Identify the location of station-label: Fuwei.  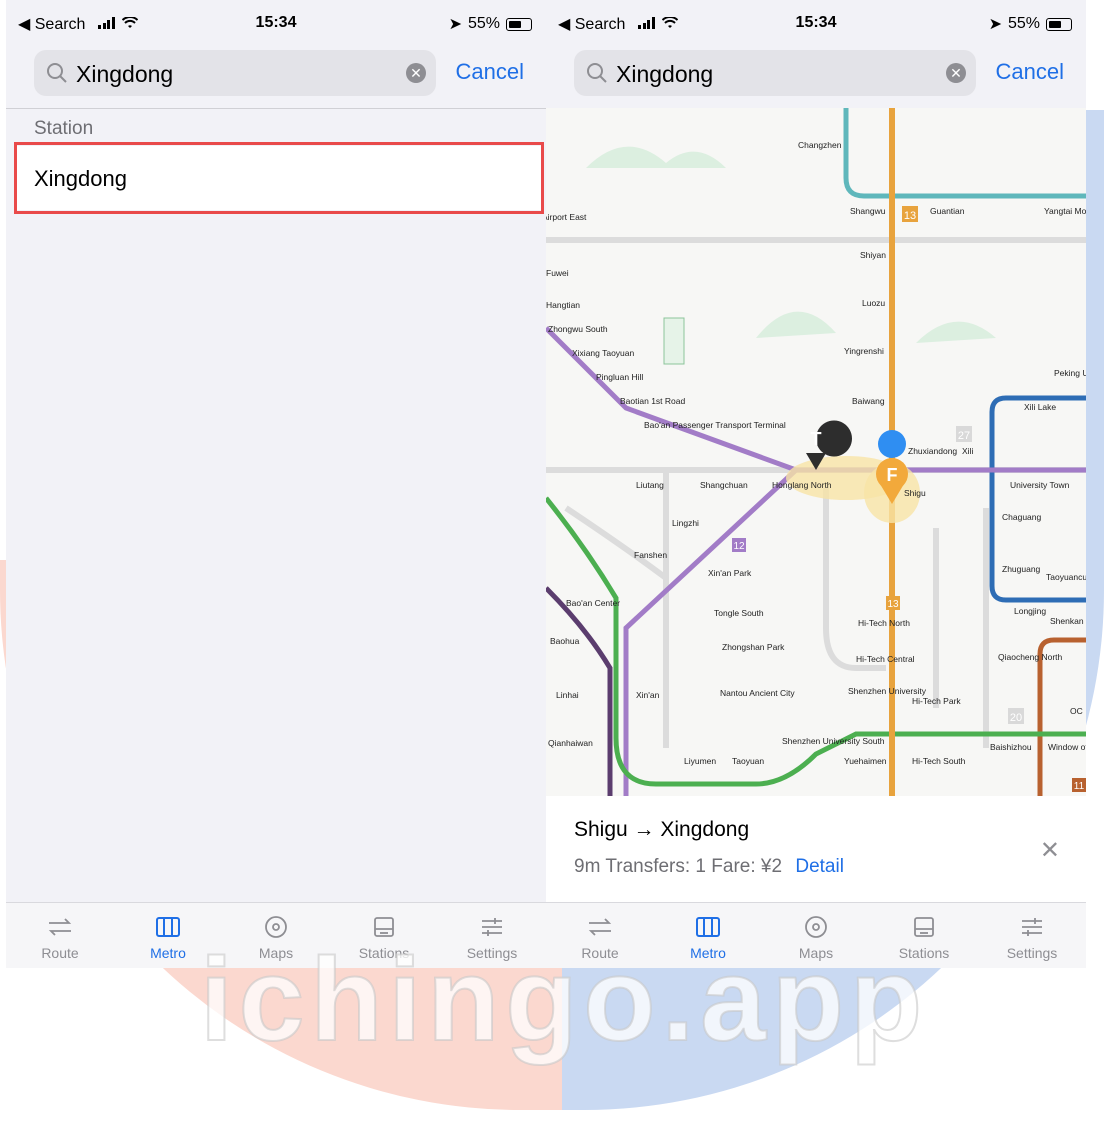
(557, 273).